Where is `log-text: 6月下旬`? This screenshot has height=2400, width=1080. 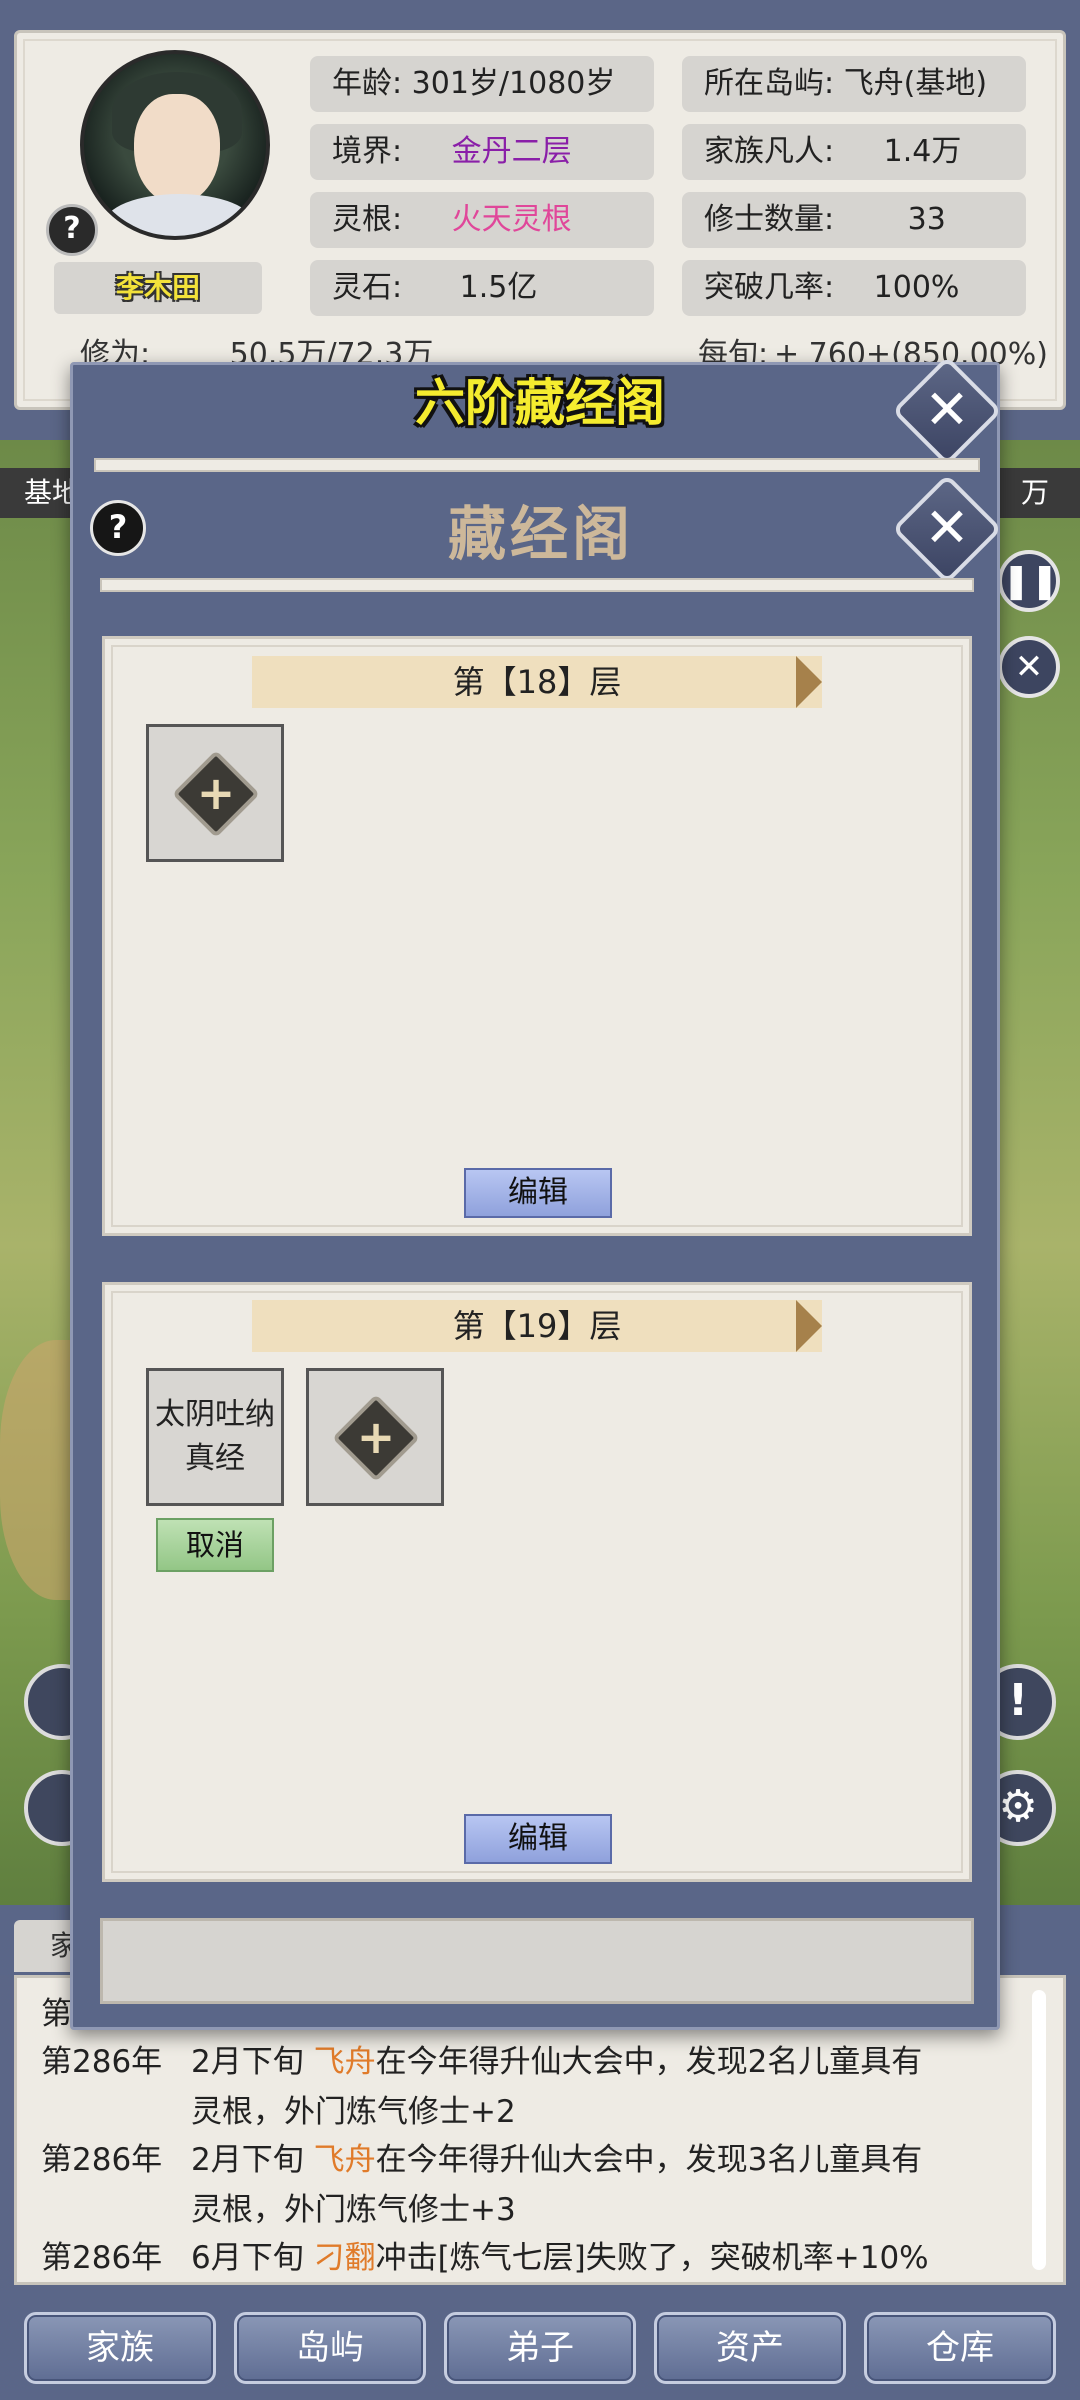
log-text: 6月下旬 is located at coordinates (252, 2258).